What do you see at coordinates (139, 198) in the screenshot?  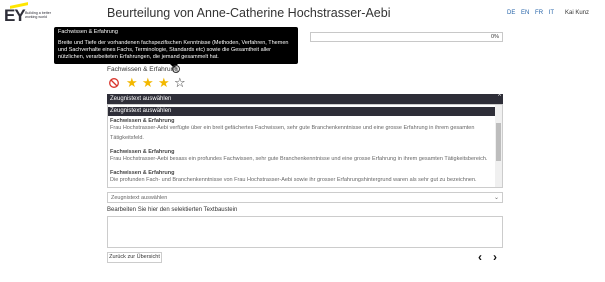 I see `select-placeholder: Zeugnistext auswählen` at bounding box center [139, 198].